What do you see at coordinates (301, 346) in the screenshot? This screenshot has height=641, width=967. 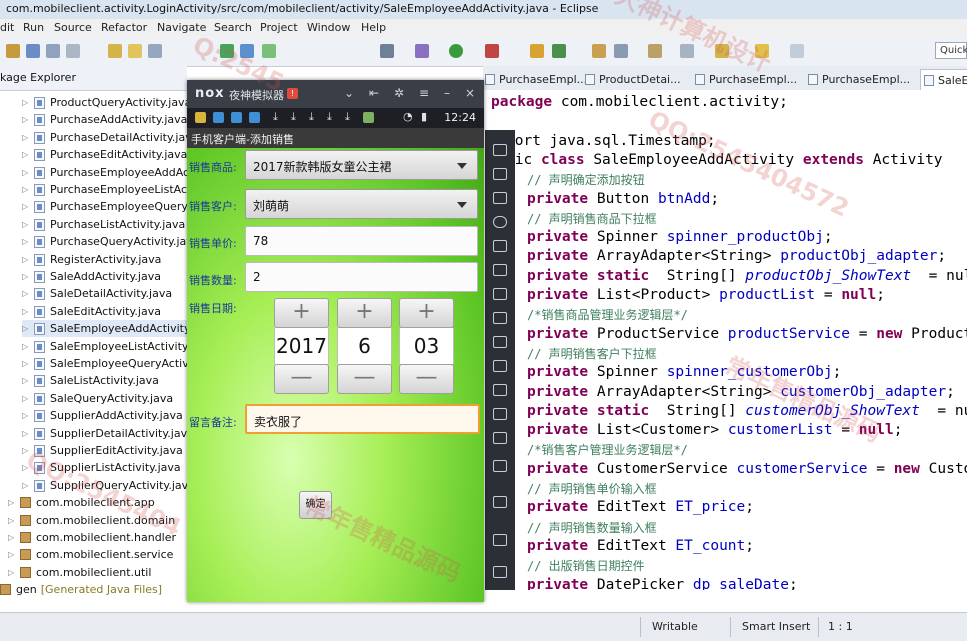 I see `year-value: 2017` at bounding box center [301, 346].